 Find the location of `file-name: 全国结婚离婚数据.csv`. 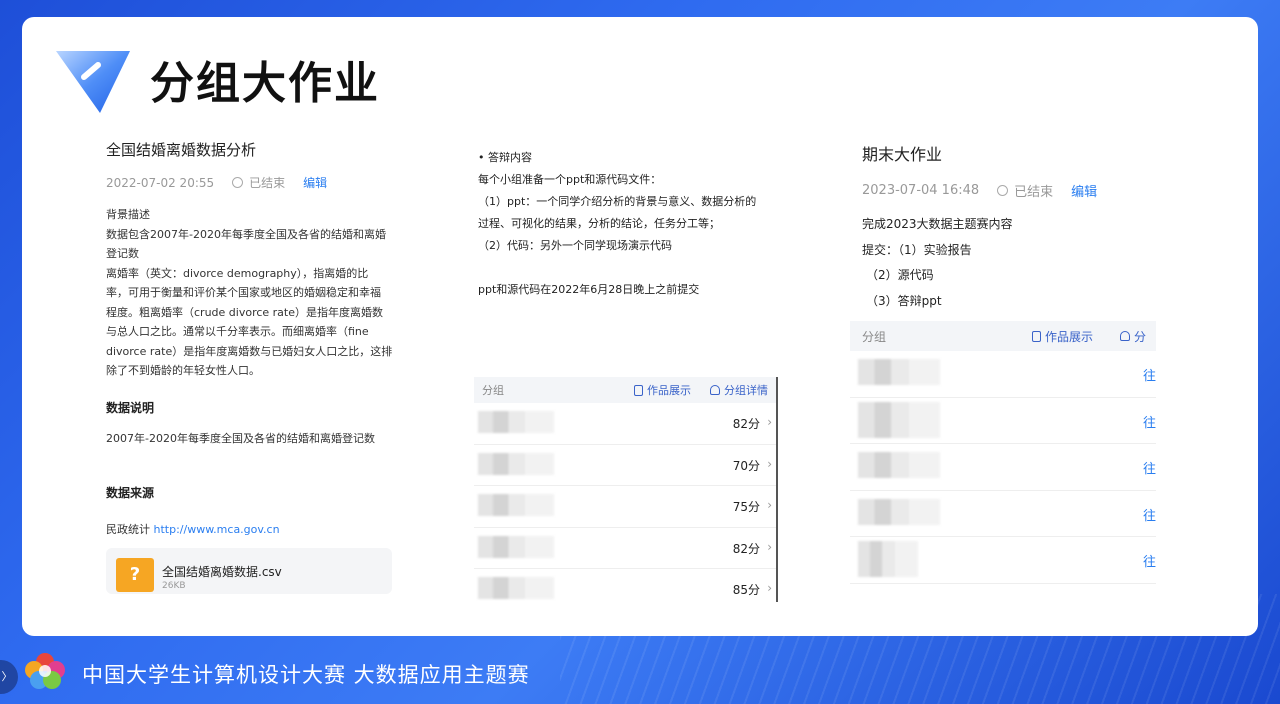

file-name: 全国结婚离婚数据.csv is located at coordinates (222, 572).